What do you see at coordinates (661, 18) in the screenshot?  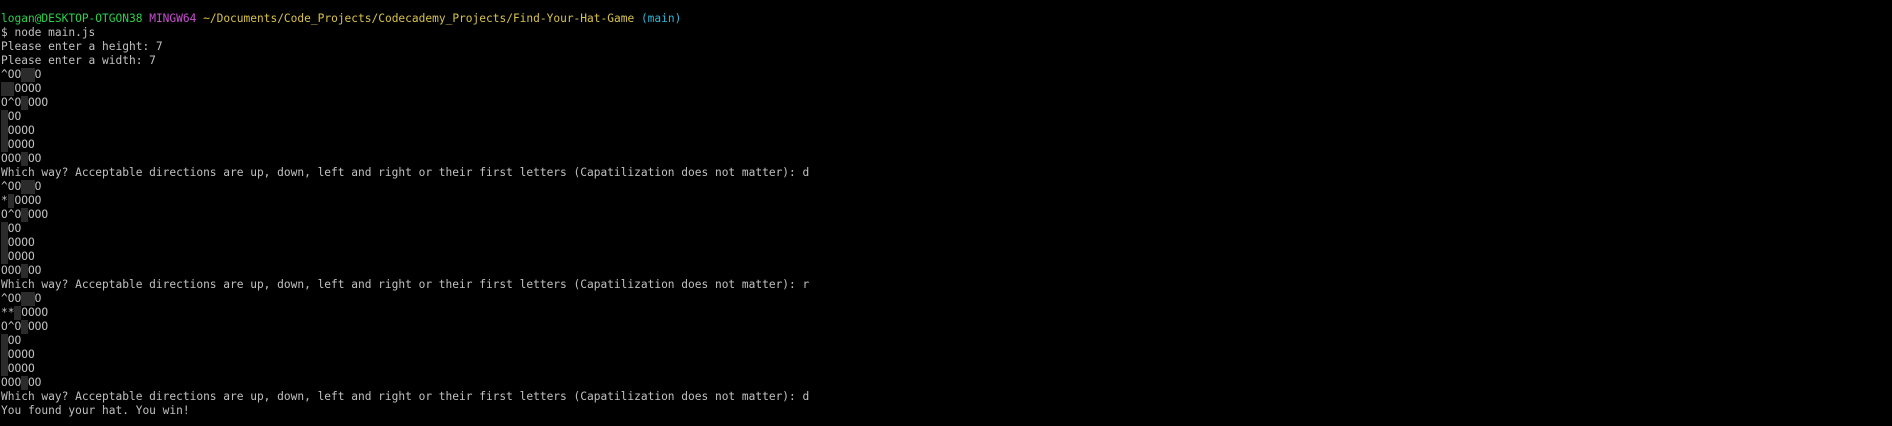 I see `prompt-branch: (main)` at bounding box center [661, 18].